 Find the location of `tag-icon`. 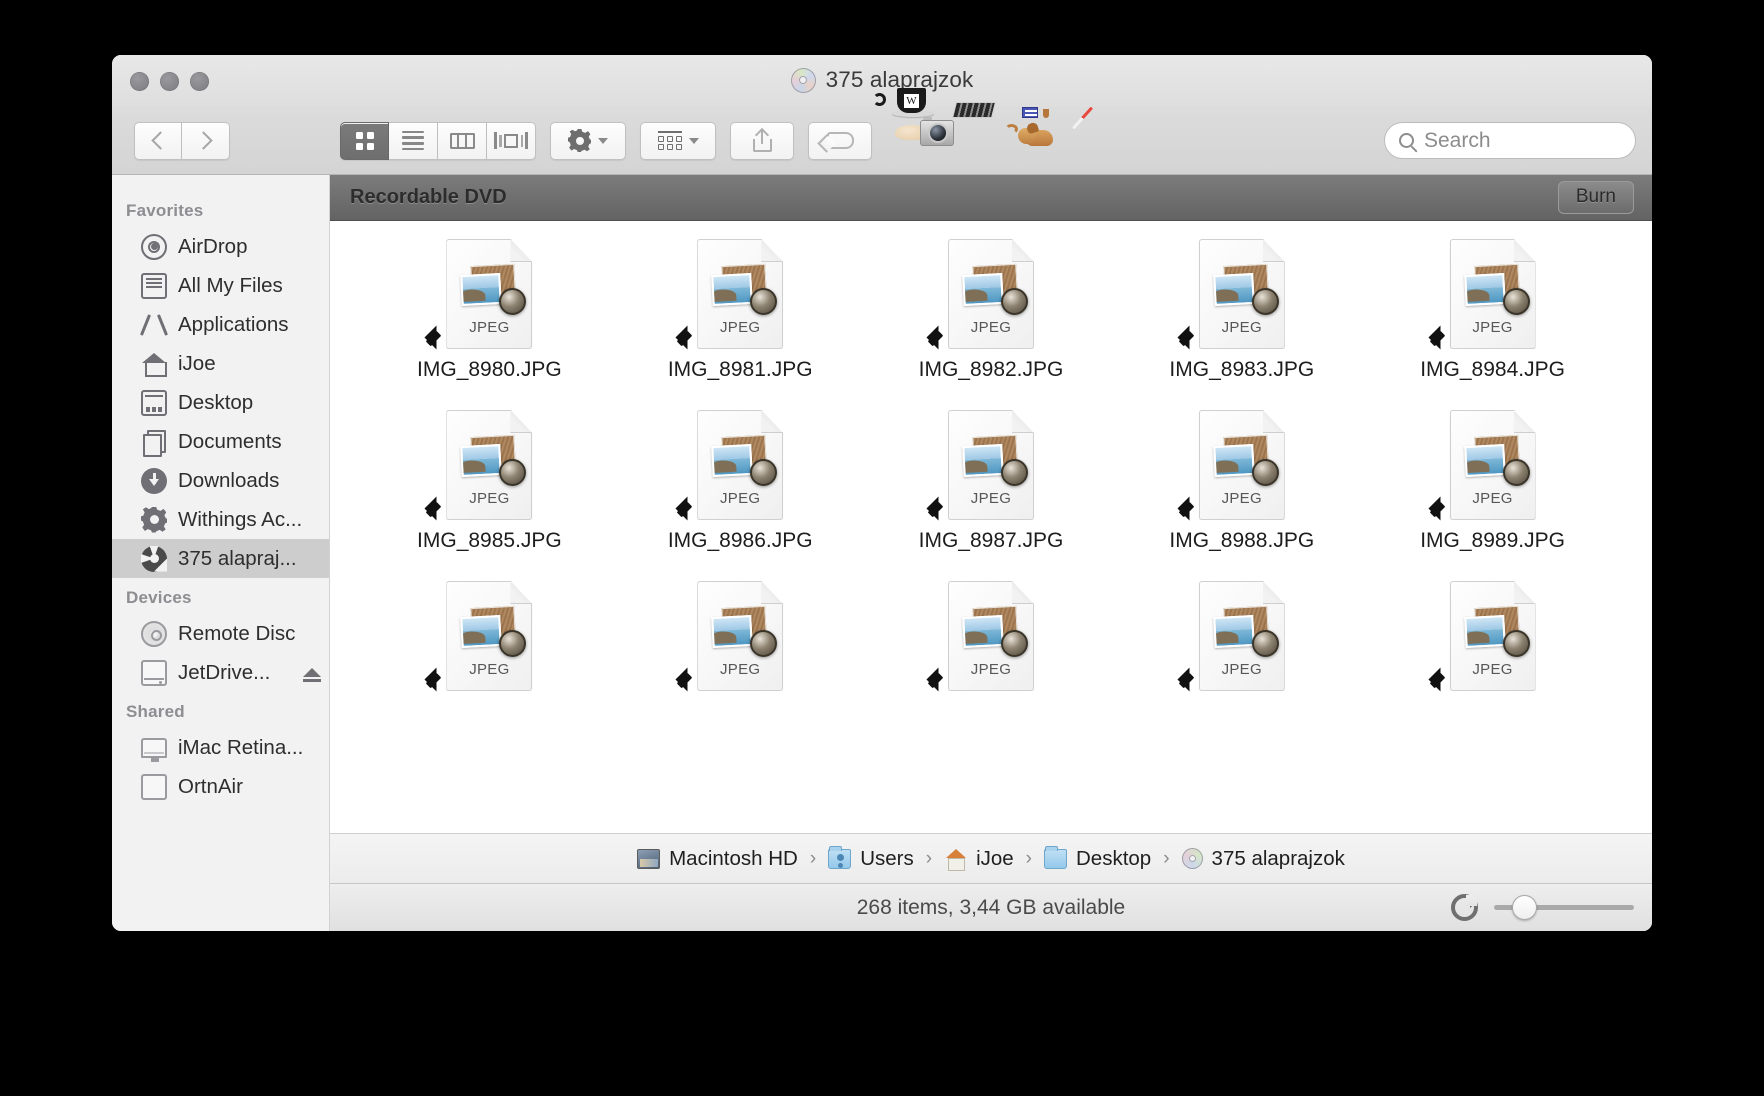

tag-icon is located at coordinates (840, 140).